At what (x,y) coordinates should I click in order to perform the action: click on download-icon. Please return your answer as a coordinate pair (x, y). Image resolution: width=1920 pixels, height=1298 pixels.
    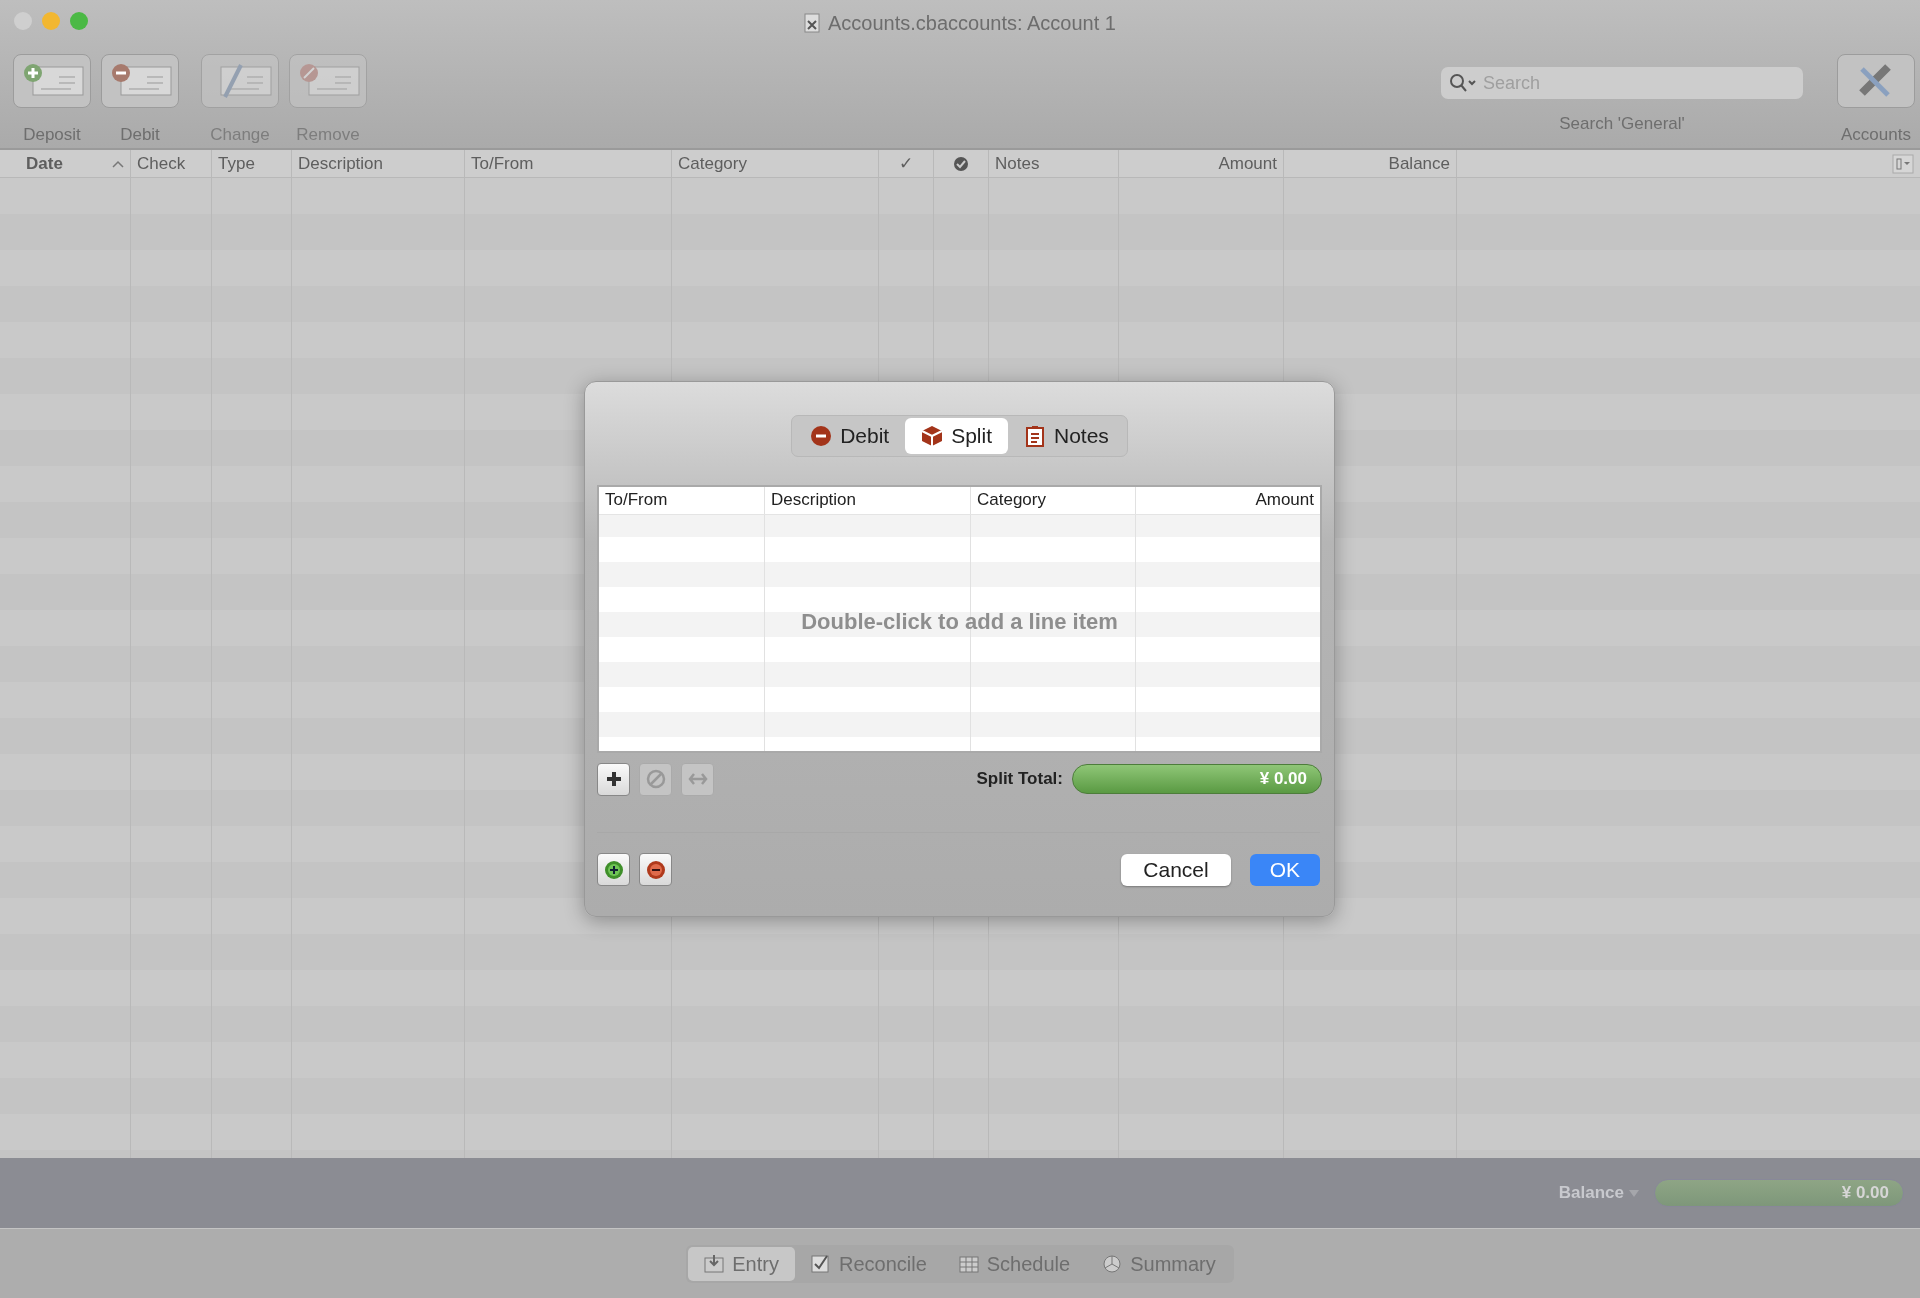
    Looking at the image, I should click on (714, 1263).